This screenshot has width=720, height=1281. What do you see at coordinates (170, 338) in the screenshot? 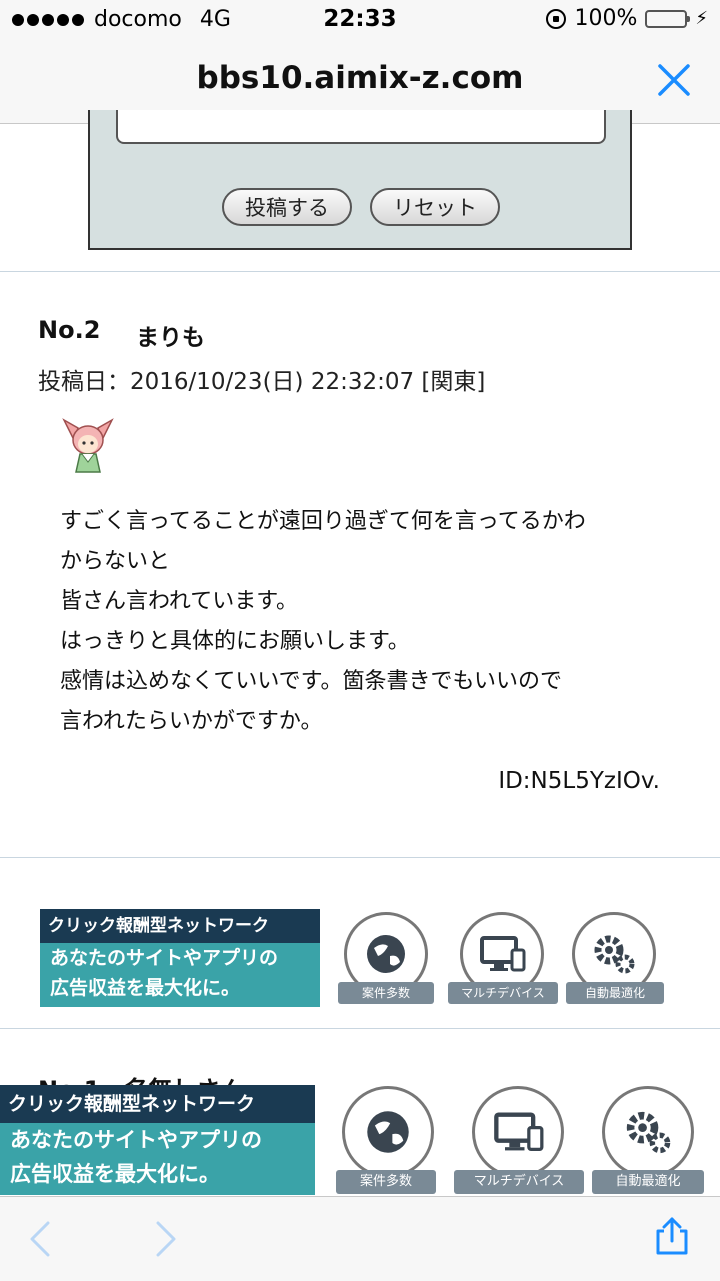
I see `post-author: まりも` at bounding box center [170, 338].